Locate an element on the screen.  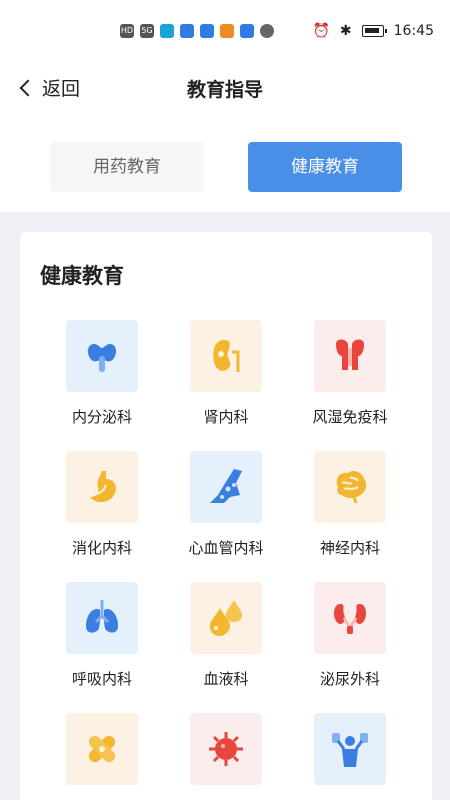
lungs-icon is located at coordinates (102, 616).